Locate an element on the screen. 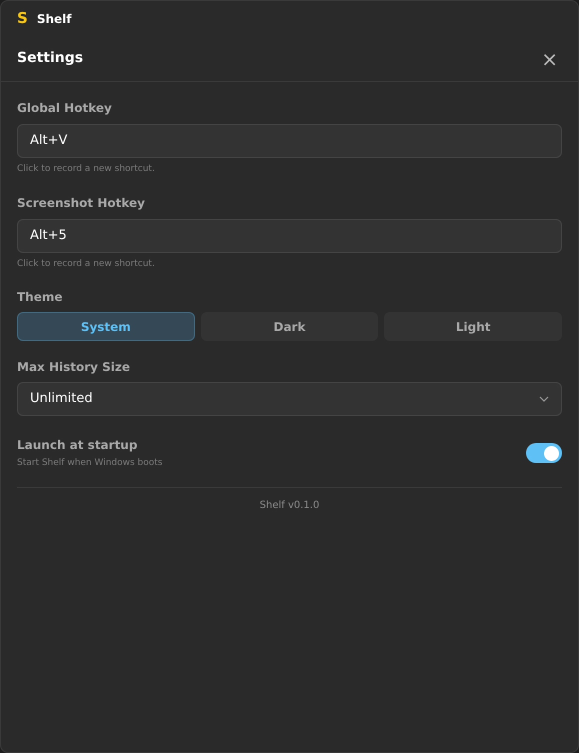 The image size is (579, 753). field-label: Theme is located at coordinates (40, 297).